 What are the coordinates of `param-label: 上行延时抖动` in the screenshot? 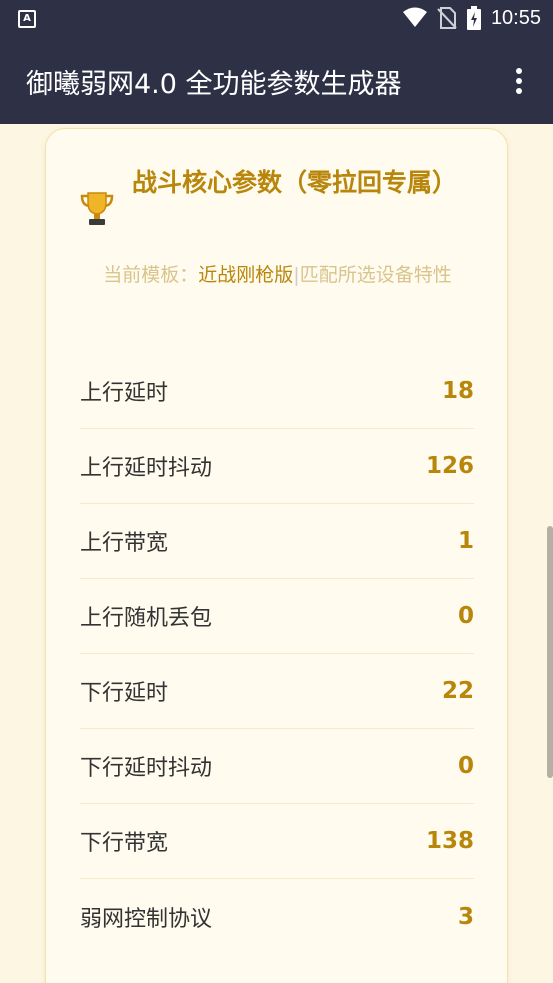 It's located at (146, 468).